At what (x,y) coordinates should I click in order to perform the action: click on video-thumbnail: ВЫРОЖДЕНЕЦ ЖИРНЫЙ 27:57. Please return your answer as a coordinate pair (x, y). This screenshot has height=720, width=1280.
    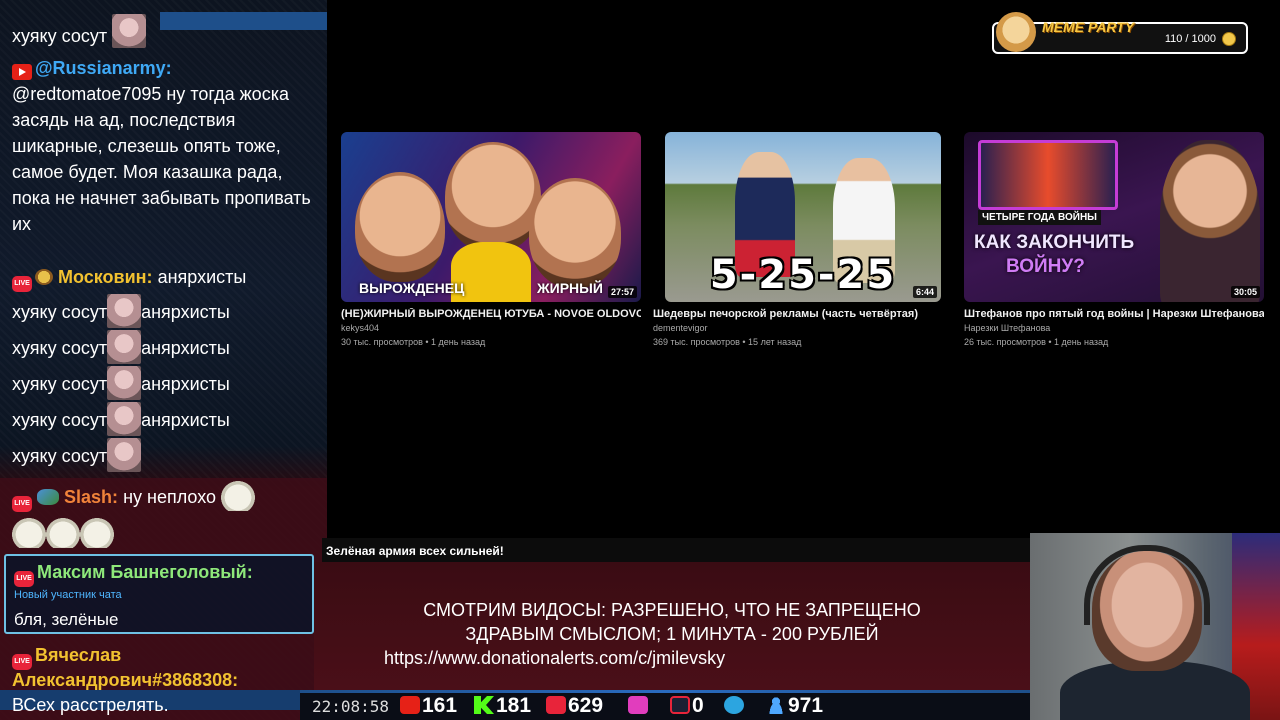
    Looking at the image, I should click on (491, 217).